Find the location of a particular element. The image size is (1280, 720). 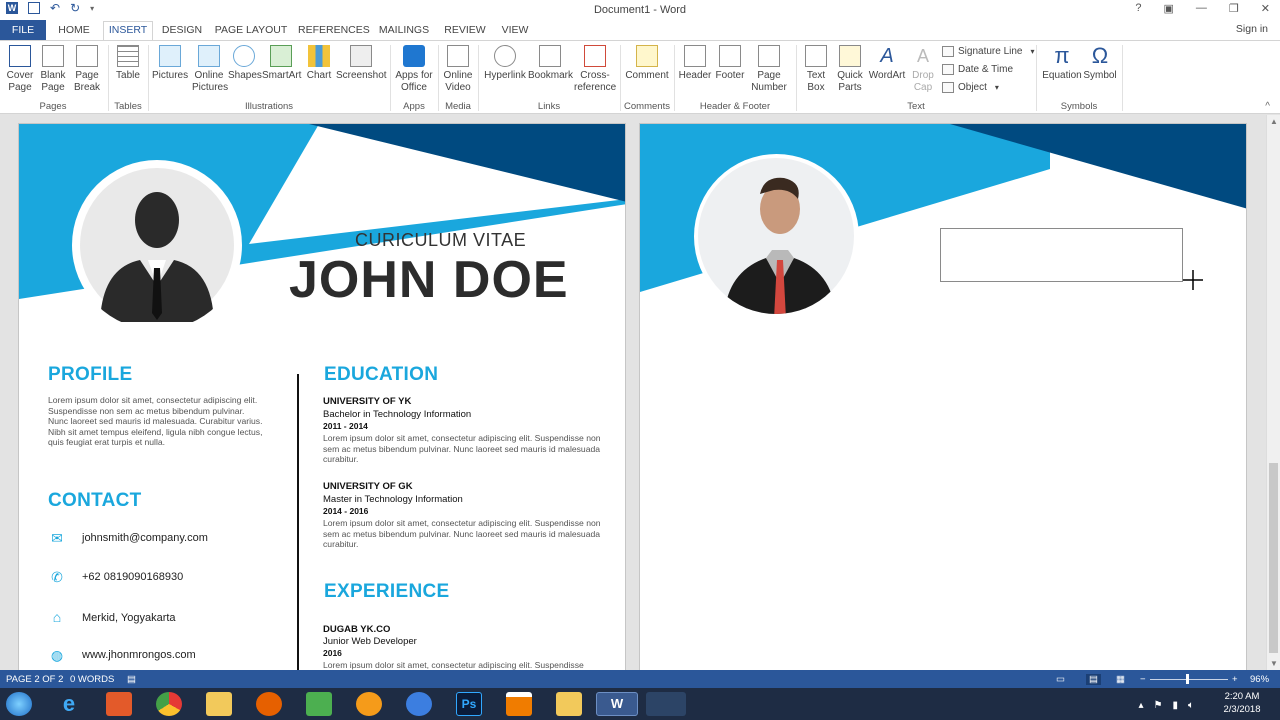

table-button: Table is located at coordinates (128, 63).